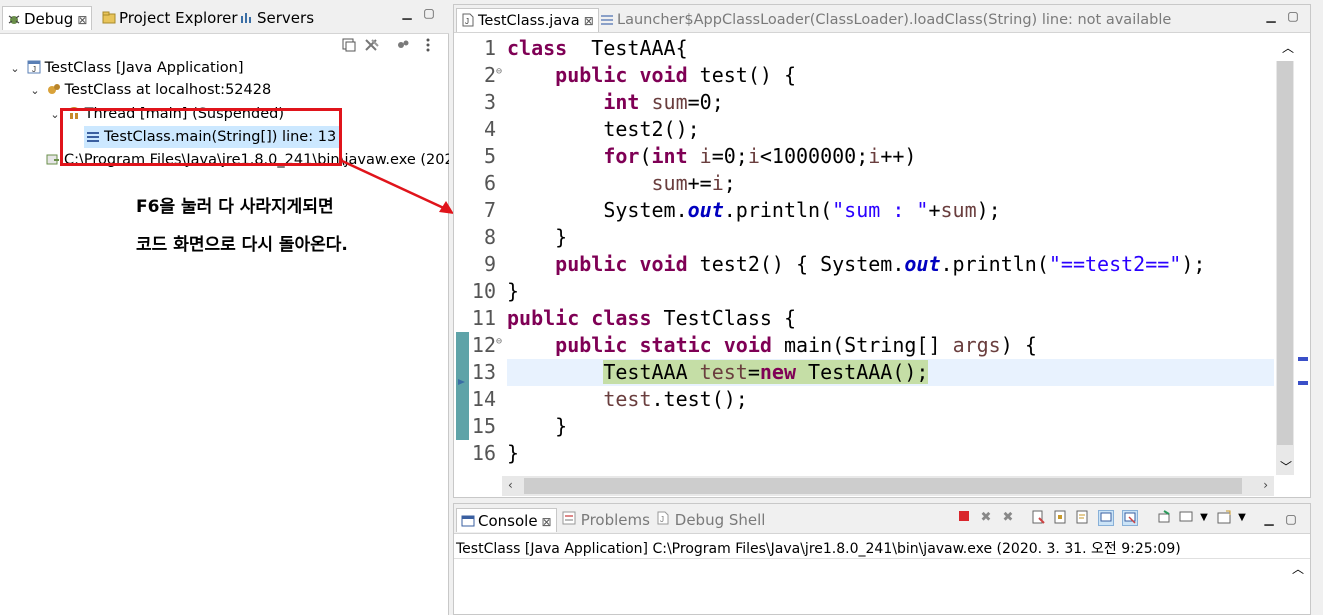  I want to click on debug-options-icon, so click(403, 45).